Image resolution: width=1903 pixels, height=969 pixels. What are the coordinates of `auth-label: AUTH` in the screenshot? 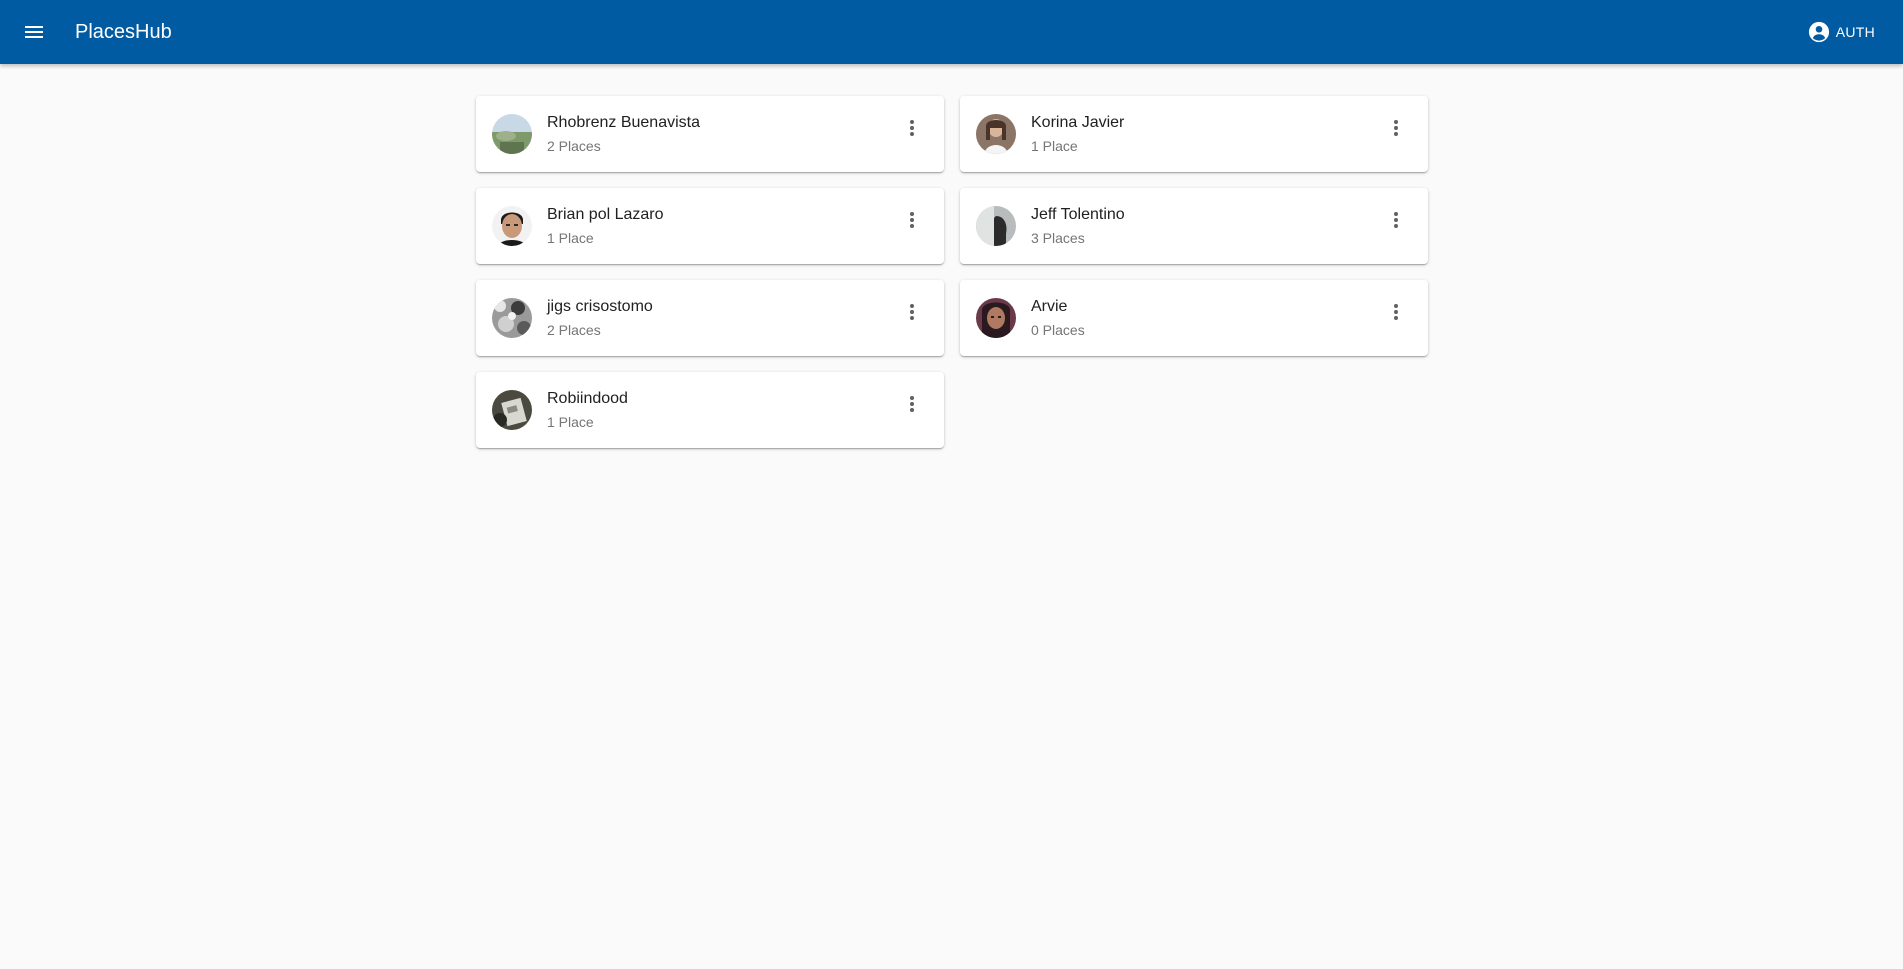 It's located at (1855, 32).